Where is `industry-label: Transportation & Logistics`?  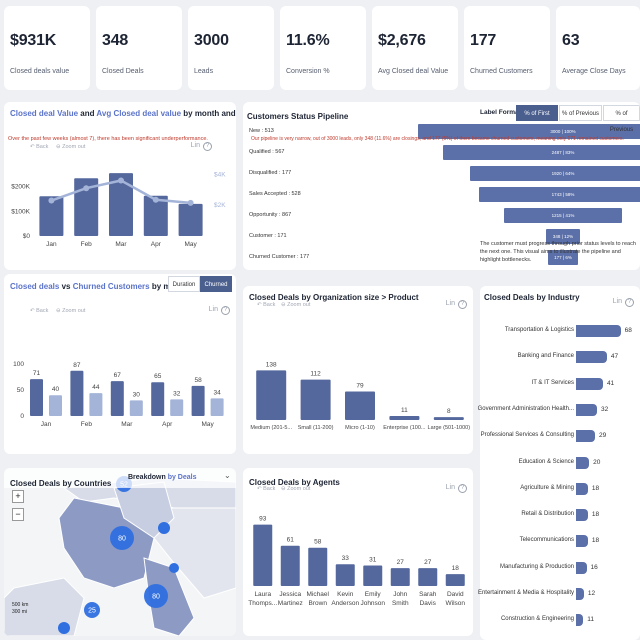 industry-label: Transportation & Logistics is located at coordinates (539, 330).